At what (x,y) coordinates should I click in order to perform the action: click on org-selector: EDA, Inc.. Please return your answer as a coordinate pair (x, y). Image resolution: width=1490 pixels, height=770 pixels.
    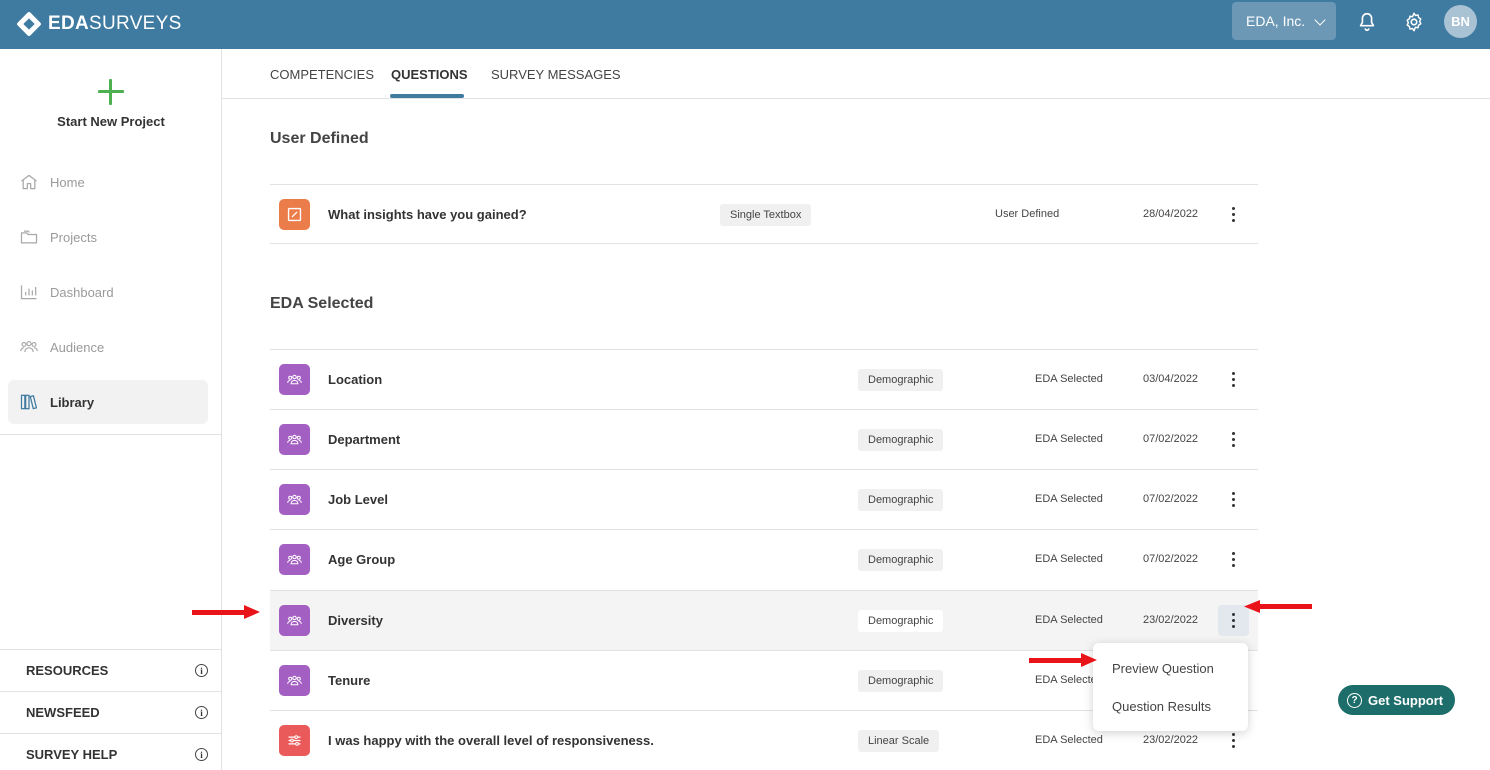
    Looking at the image, I should click on (1284, 21).